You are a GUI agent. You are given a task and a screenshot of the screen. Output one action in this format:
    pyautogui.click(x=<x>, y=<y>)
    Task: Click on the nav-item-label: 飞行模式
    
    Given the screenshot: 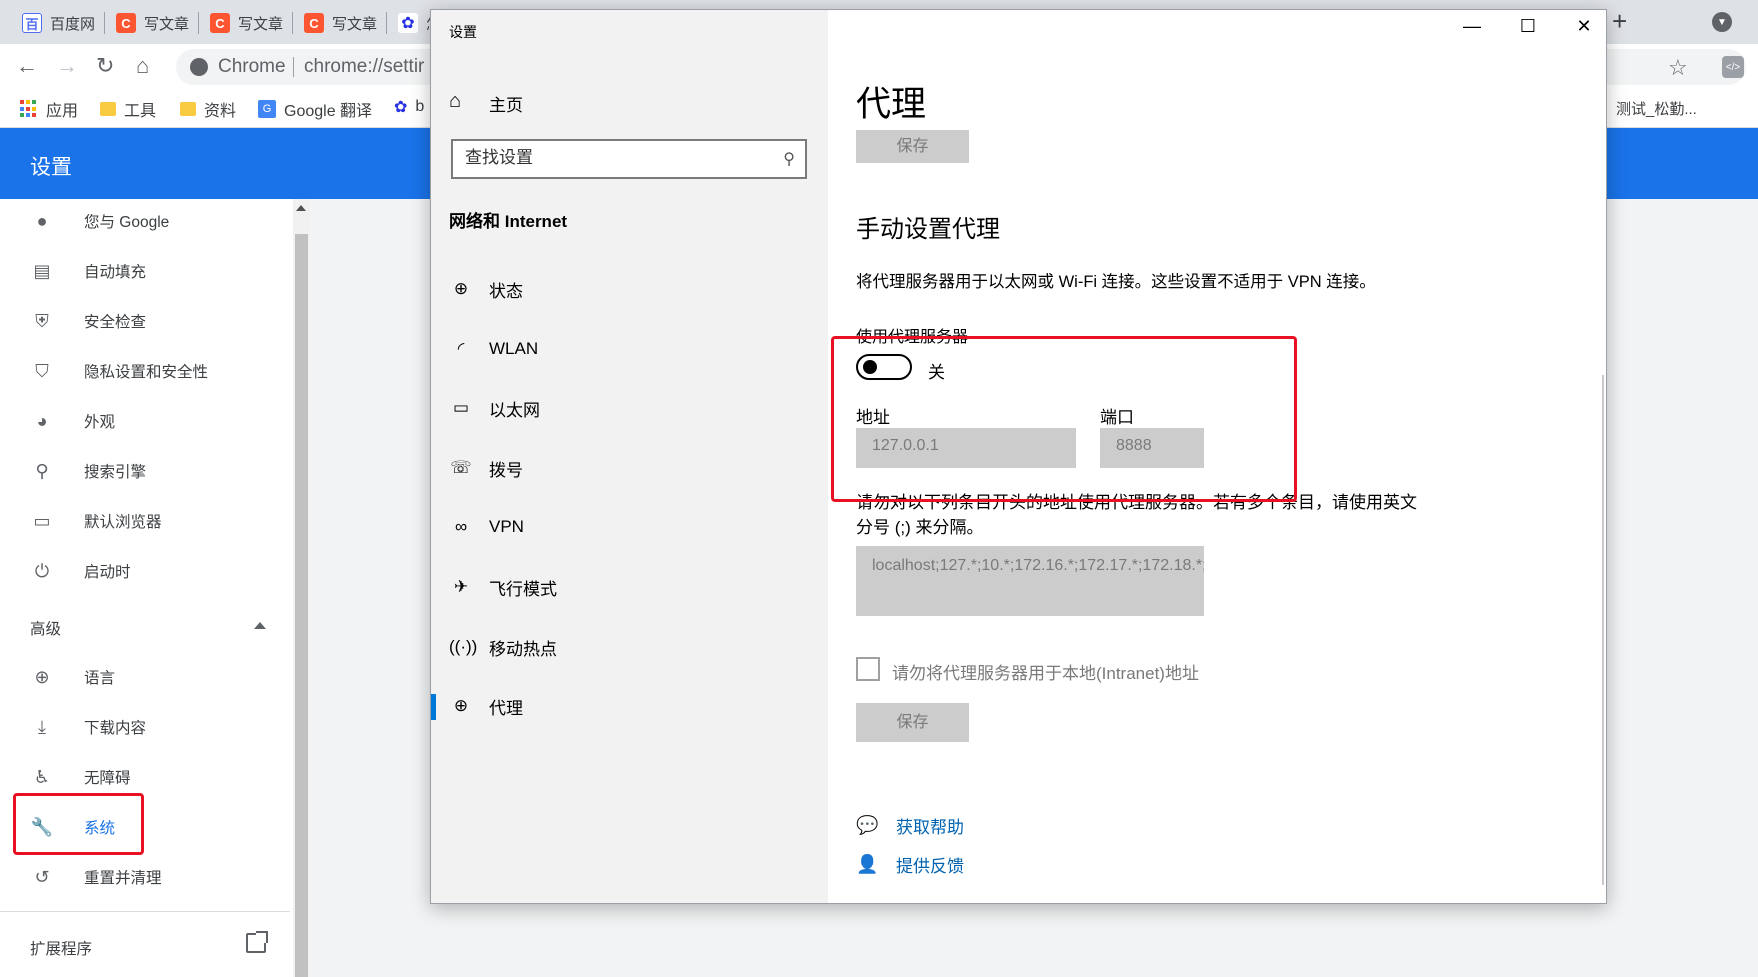 What is the action you would take?
    pyautogui.click(x=523, y=589)
    